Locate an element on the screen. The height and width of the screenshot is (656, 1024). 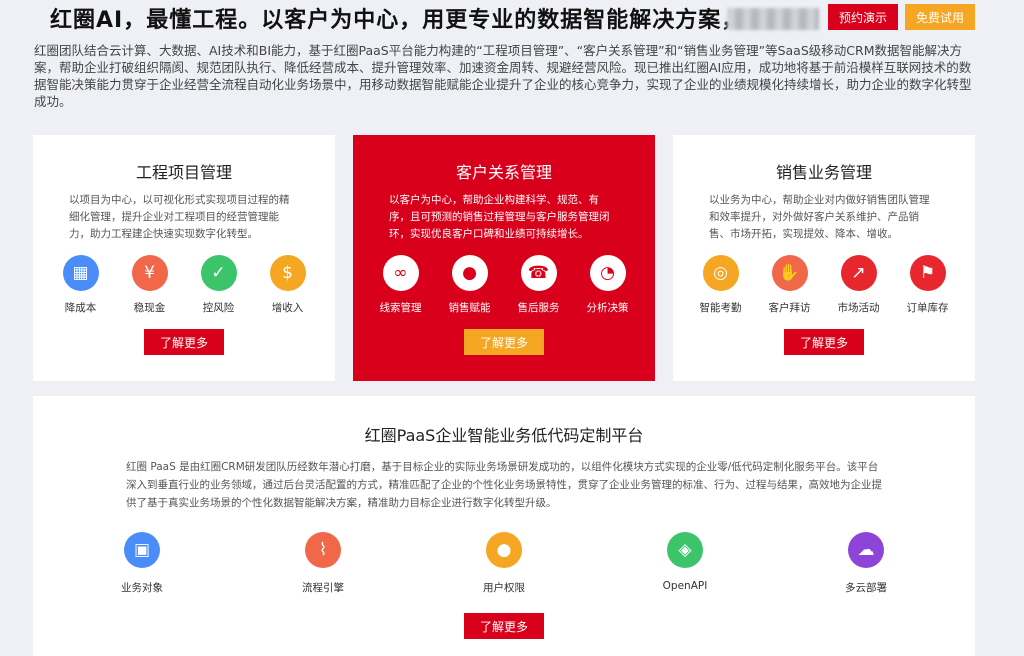
cloud-icon: ☁ is located at coordinates (866, 550).